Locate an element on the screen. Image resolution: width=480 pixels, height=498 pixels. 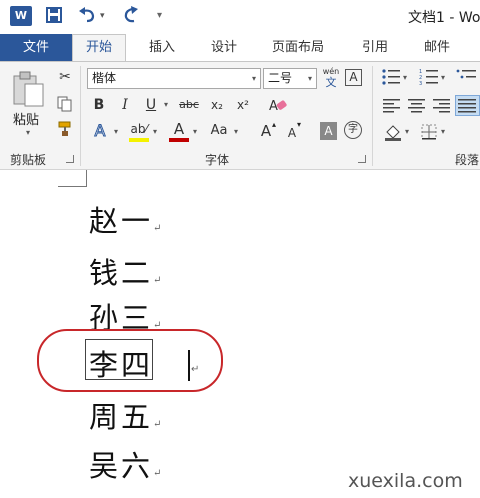
tab-insert: 插入 is located at coordinates (162, 47).